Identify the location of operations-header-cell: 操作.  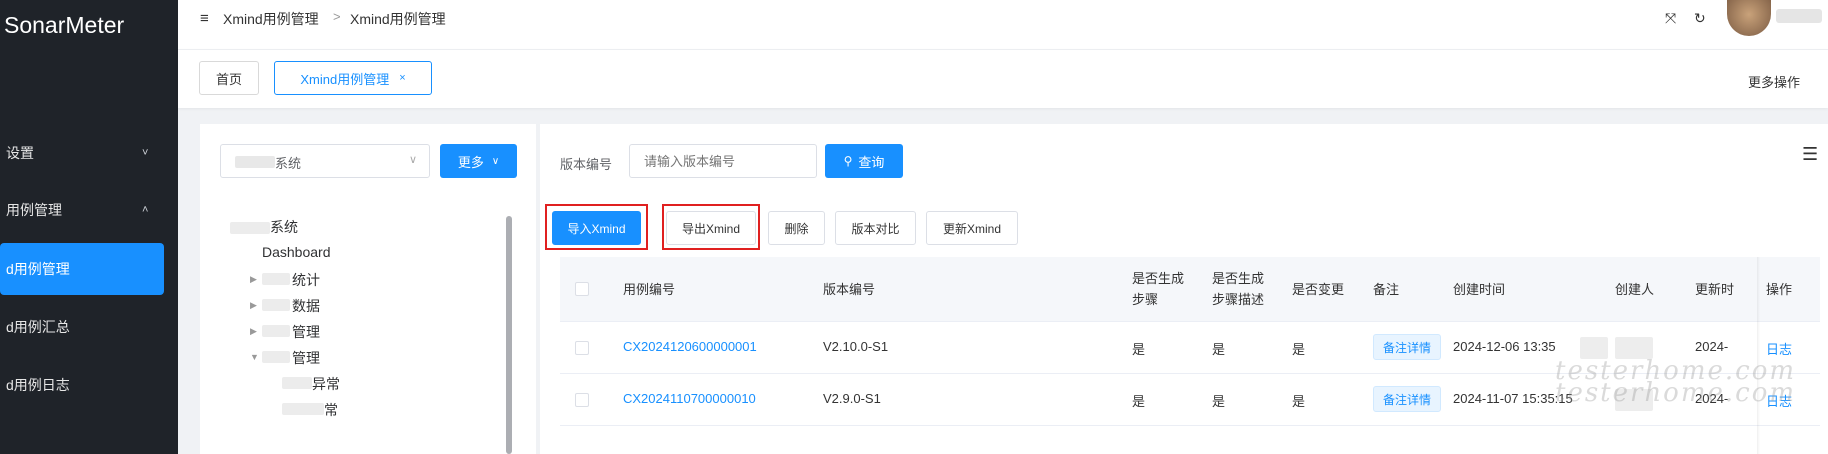
(1790, 289).